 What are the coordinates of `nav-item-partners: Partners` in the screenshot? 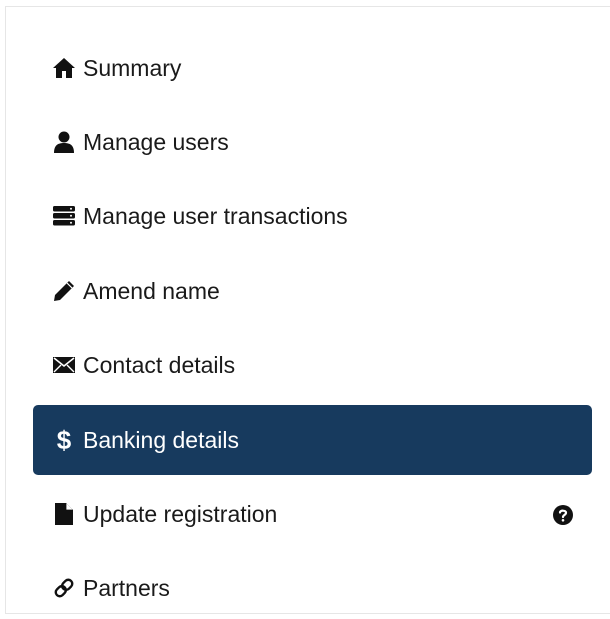 It's located at (312, 588).